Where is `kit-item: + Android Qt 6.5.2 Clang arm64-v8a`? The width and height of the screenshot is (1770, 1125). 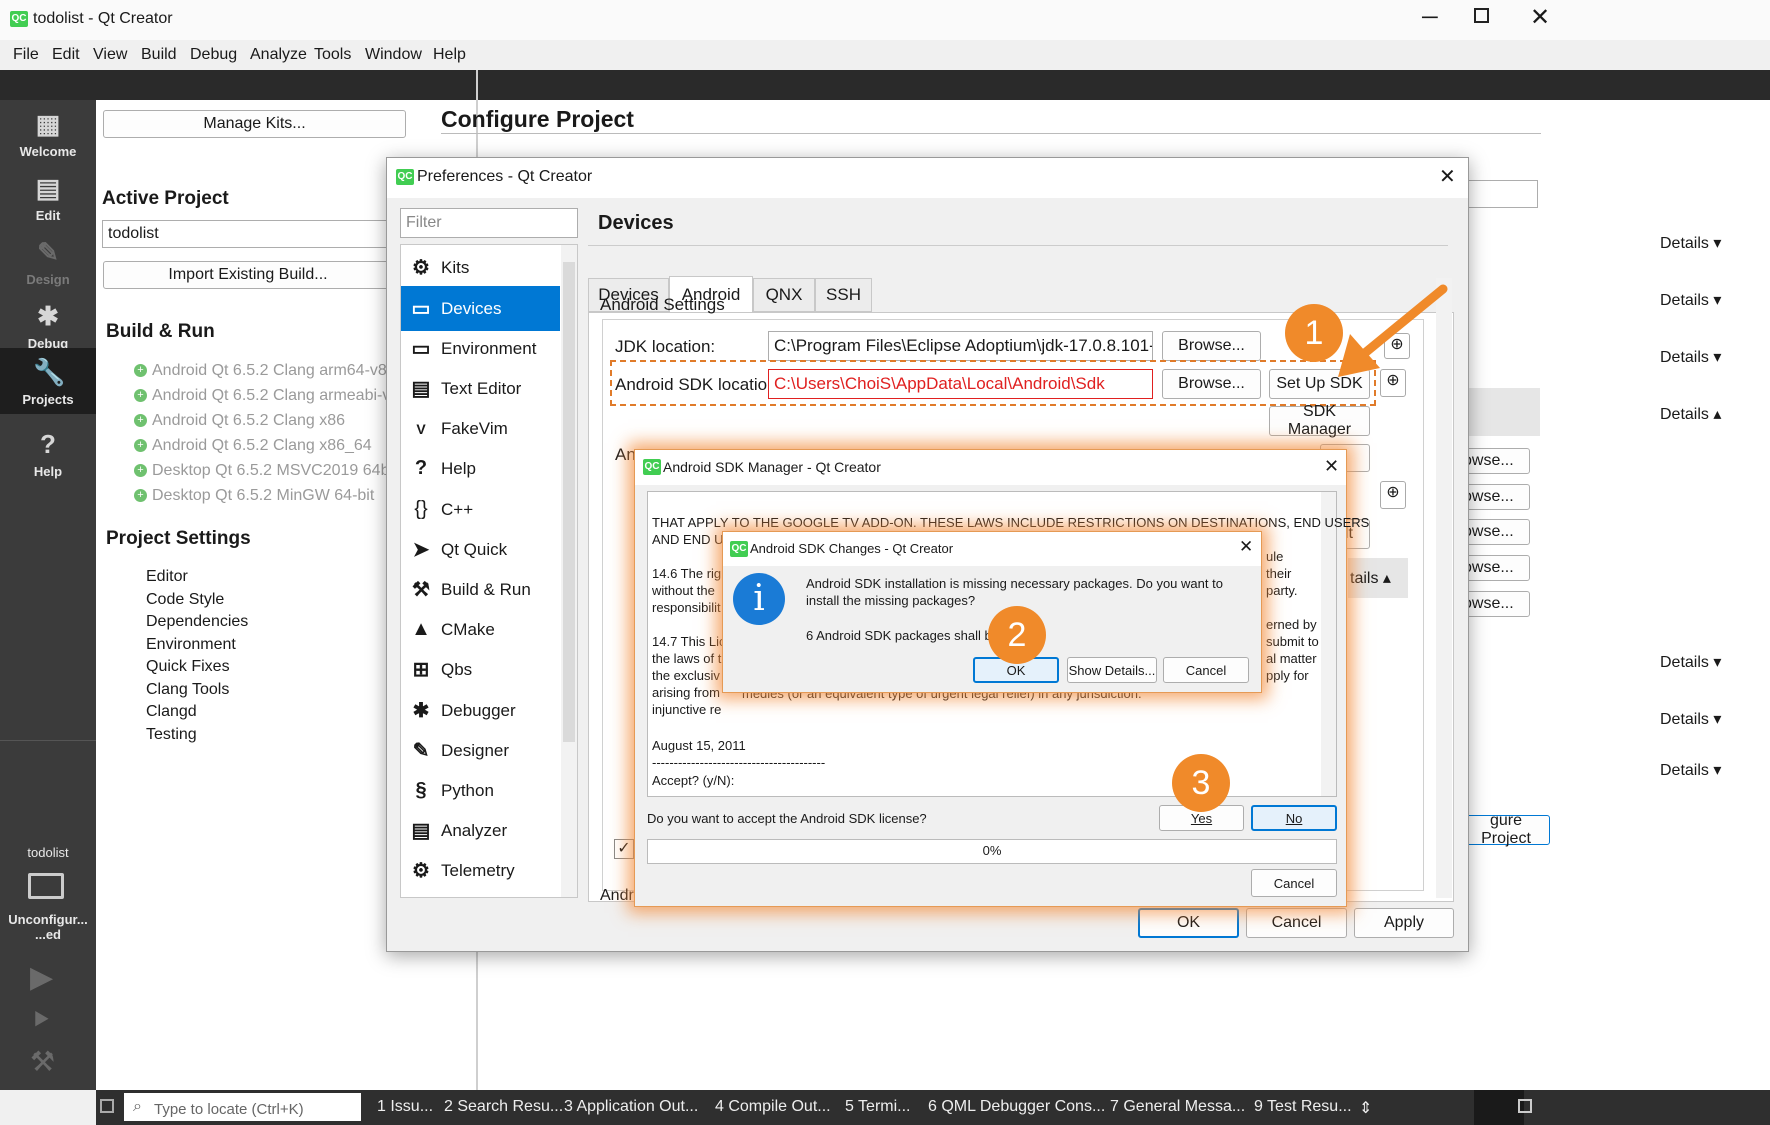 kit-item: + Android Qt 6.5.2 Clang arm64-v8a is located at coordinates (265, 371).